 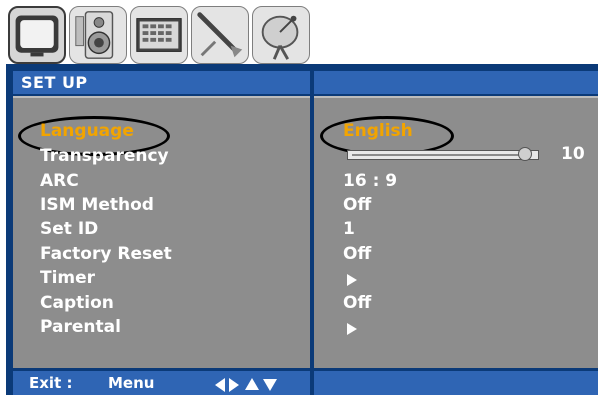 What do you see at coordinates (456, 82) in the screenshot?
I see `value-header` at bounding box center [456, 82].